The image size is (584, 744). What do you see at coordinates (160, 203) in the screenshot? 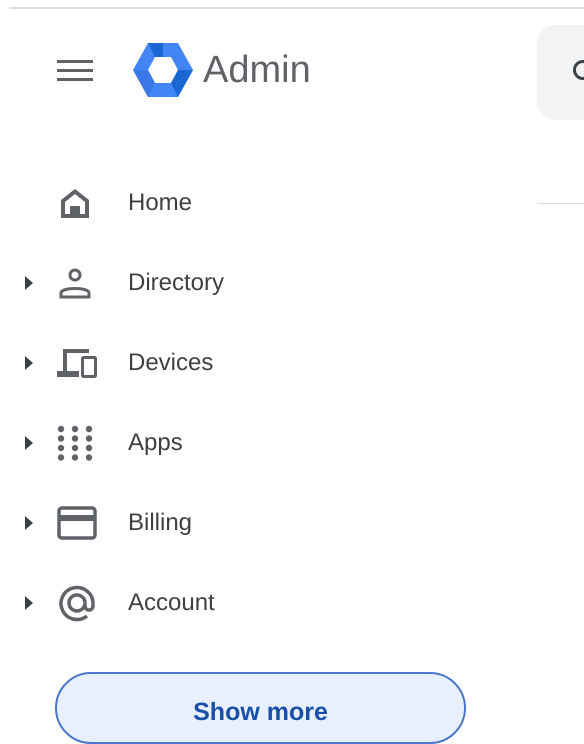
I see `nav-item: Home` at bounding box center [160, 203].